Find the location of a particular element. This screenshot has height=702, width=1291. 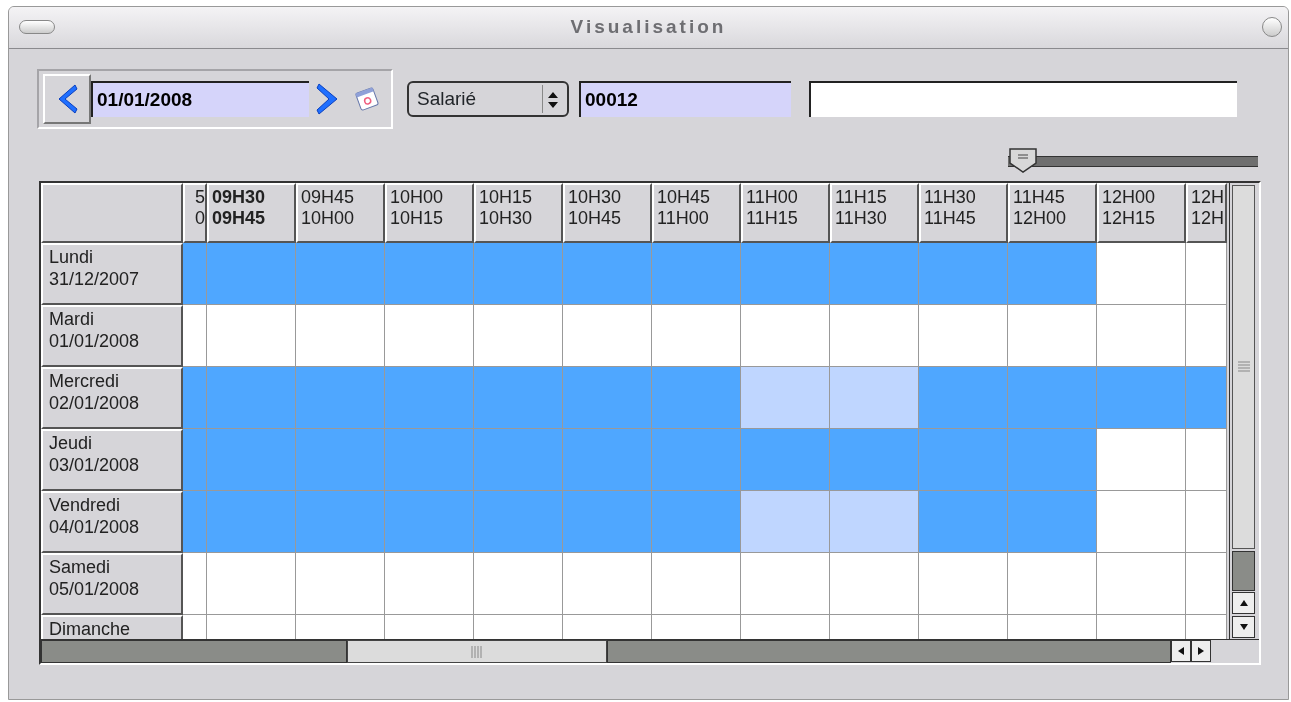

time-column-header: 11H00 11H15 is located at coordinates (785, 213).